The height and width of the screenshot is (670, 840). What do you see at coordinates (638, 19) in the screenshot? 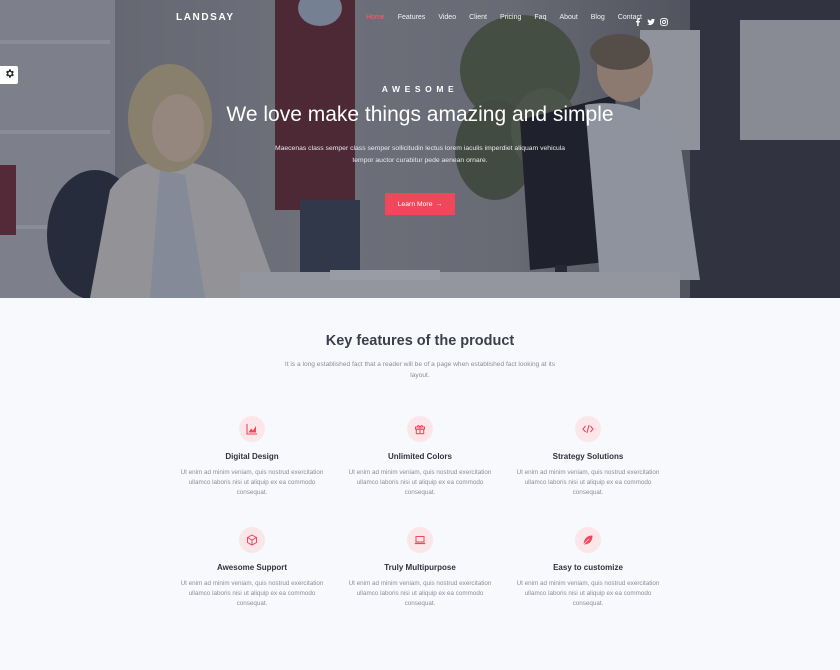
I see `facebook-icon` at bounding box center [638, 19].